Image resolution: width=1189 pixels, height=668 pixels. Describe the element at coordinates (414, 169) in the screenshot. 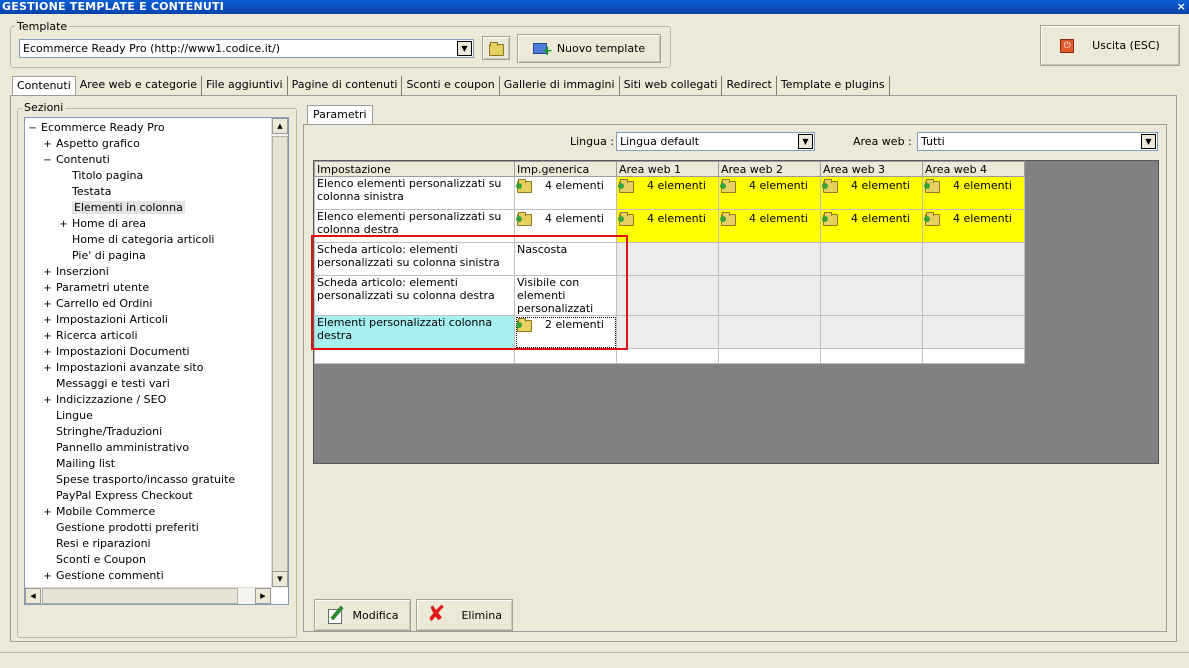

I see `column-header: Impostazione` at that location.